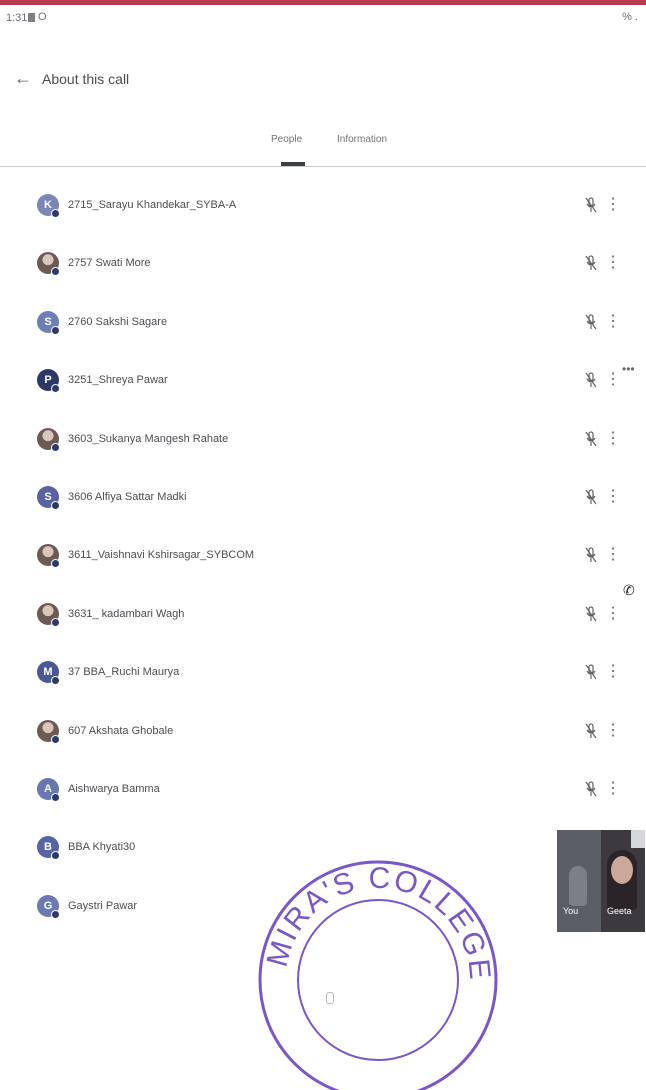  I want to click on status-indicator: O, so click(42, 17).